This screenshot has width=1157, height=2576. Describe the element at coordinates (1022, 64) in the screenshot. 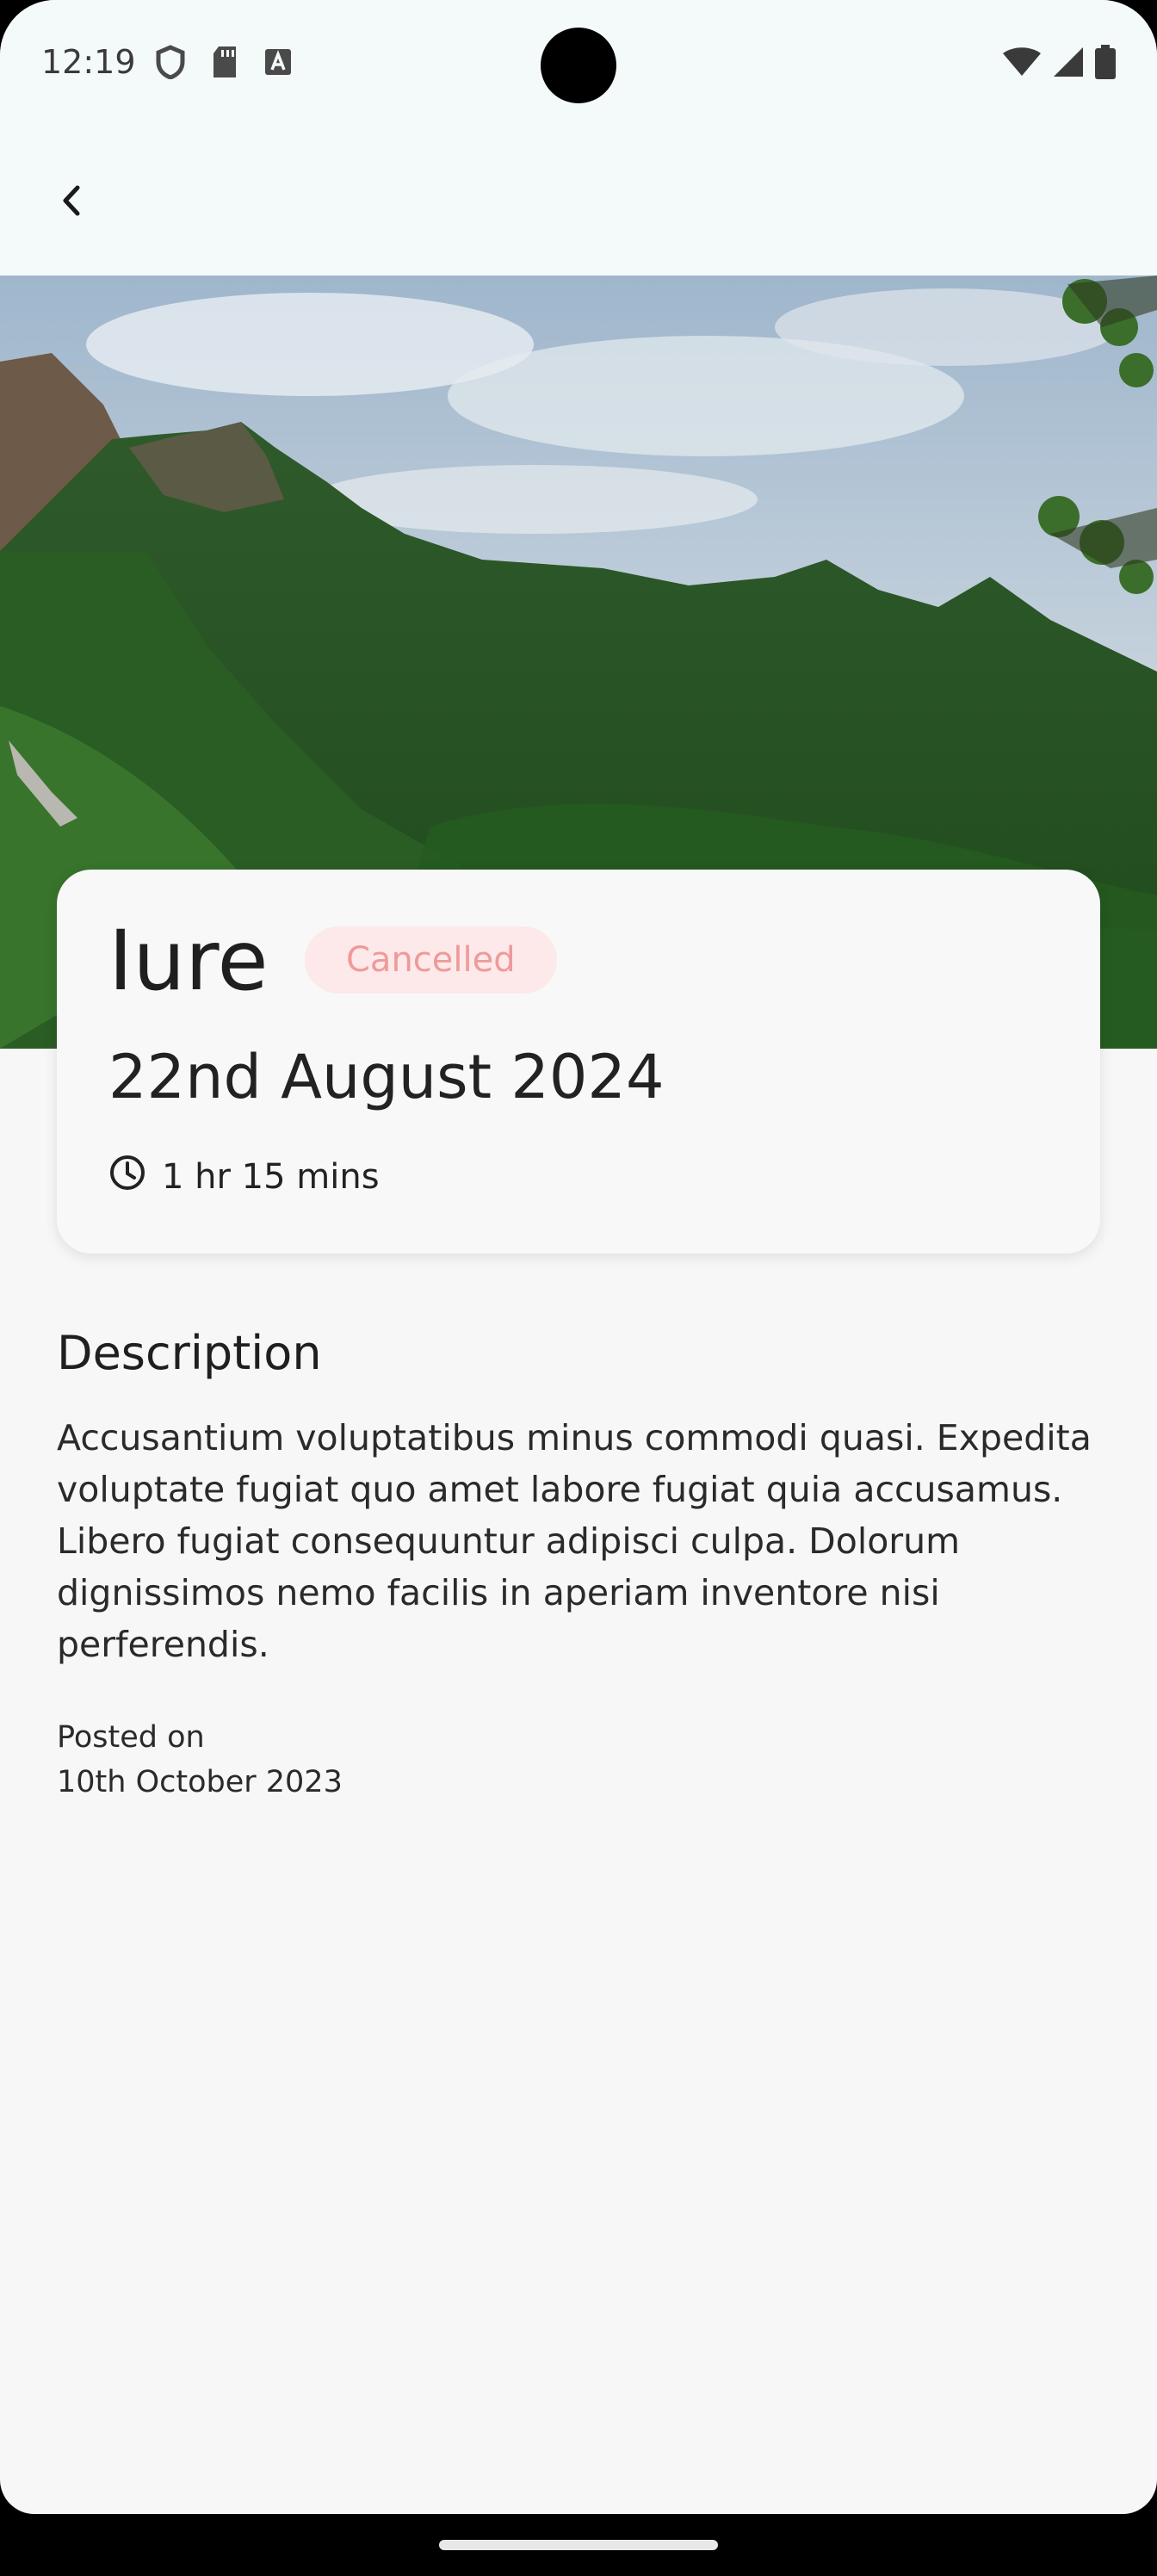

I see `wifi-icon` at that location.